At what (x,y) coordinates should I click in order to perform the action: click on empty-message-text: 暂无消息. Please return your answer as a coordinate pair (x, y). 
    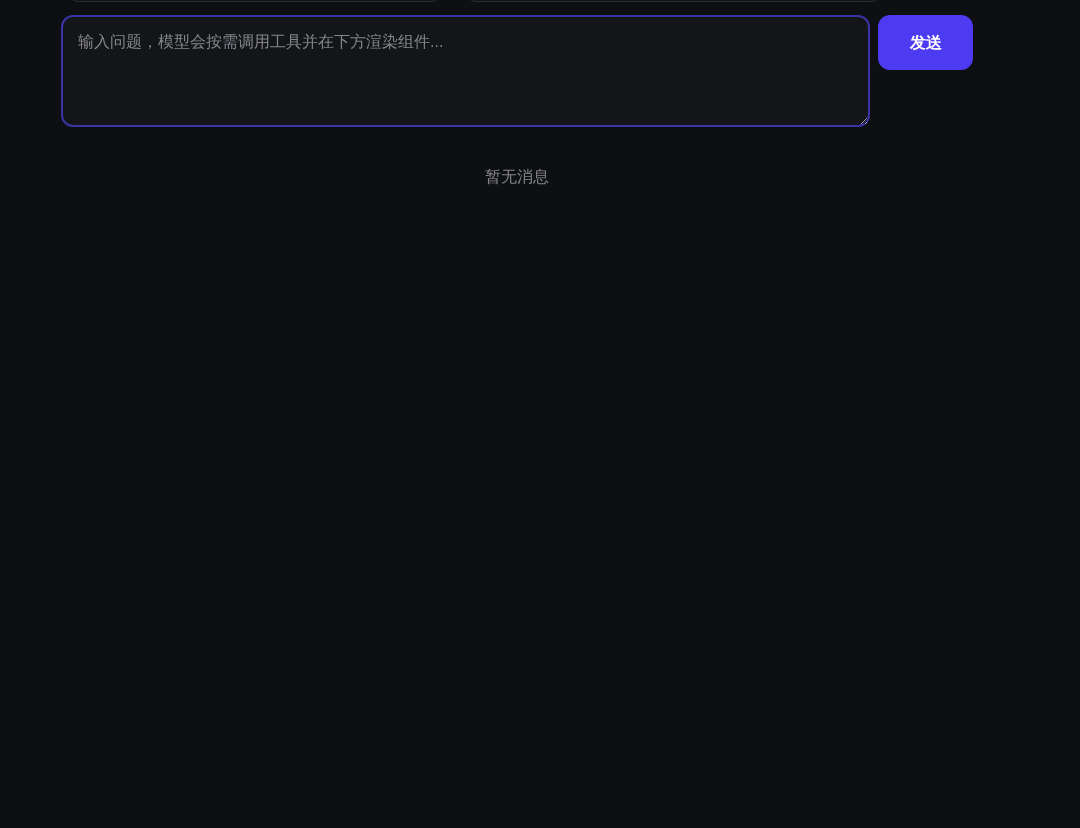
    Looking at the image, I should click on (517, 177).